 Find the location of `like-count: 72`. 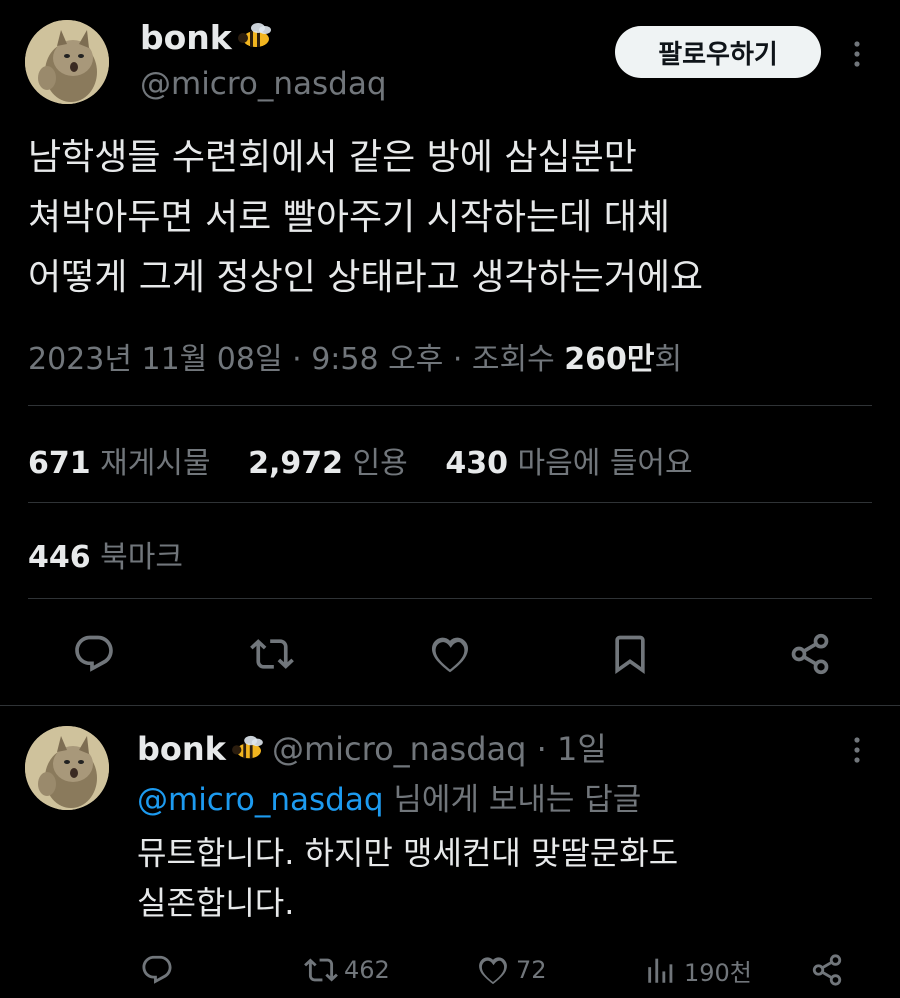

like-count: 72 is located at coordinates (531, 970).